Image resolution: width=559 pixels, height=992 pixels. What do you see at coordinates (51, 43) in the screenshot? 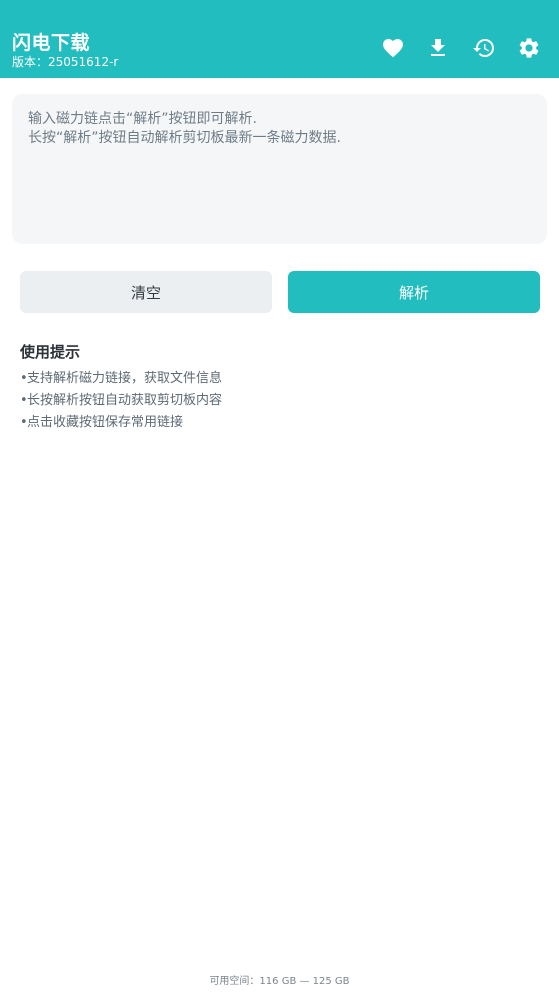
I see `app-title: 闪电下载` at bounding box center [51, 43].